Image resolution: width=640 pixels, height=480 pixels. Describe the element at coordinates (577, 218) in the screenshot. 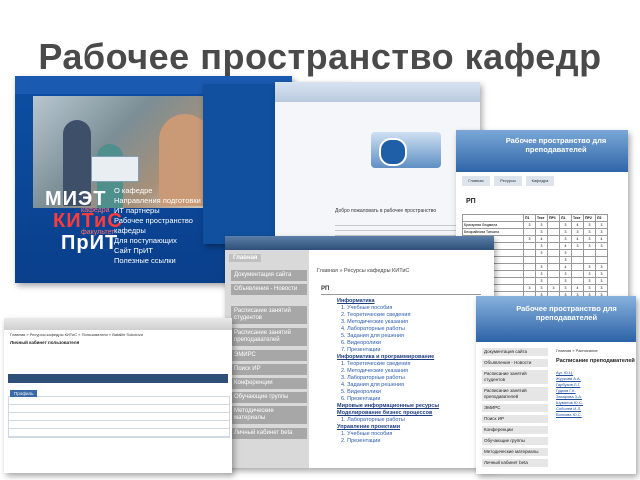

I see `column-header: Тест` at that location.